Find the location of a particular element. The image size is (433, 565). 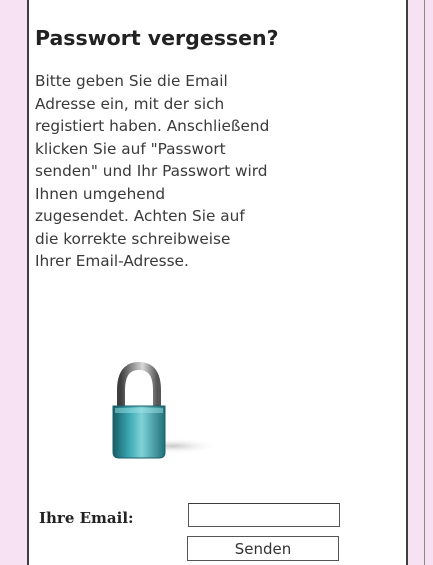

email-label: Ihre Email: is located at coordinates (86, 518).